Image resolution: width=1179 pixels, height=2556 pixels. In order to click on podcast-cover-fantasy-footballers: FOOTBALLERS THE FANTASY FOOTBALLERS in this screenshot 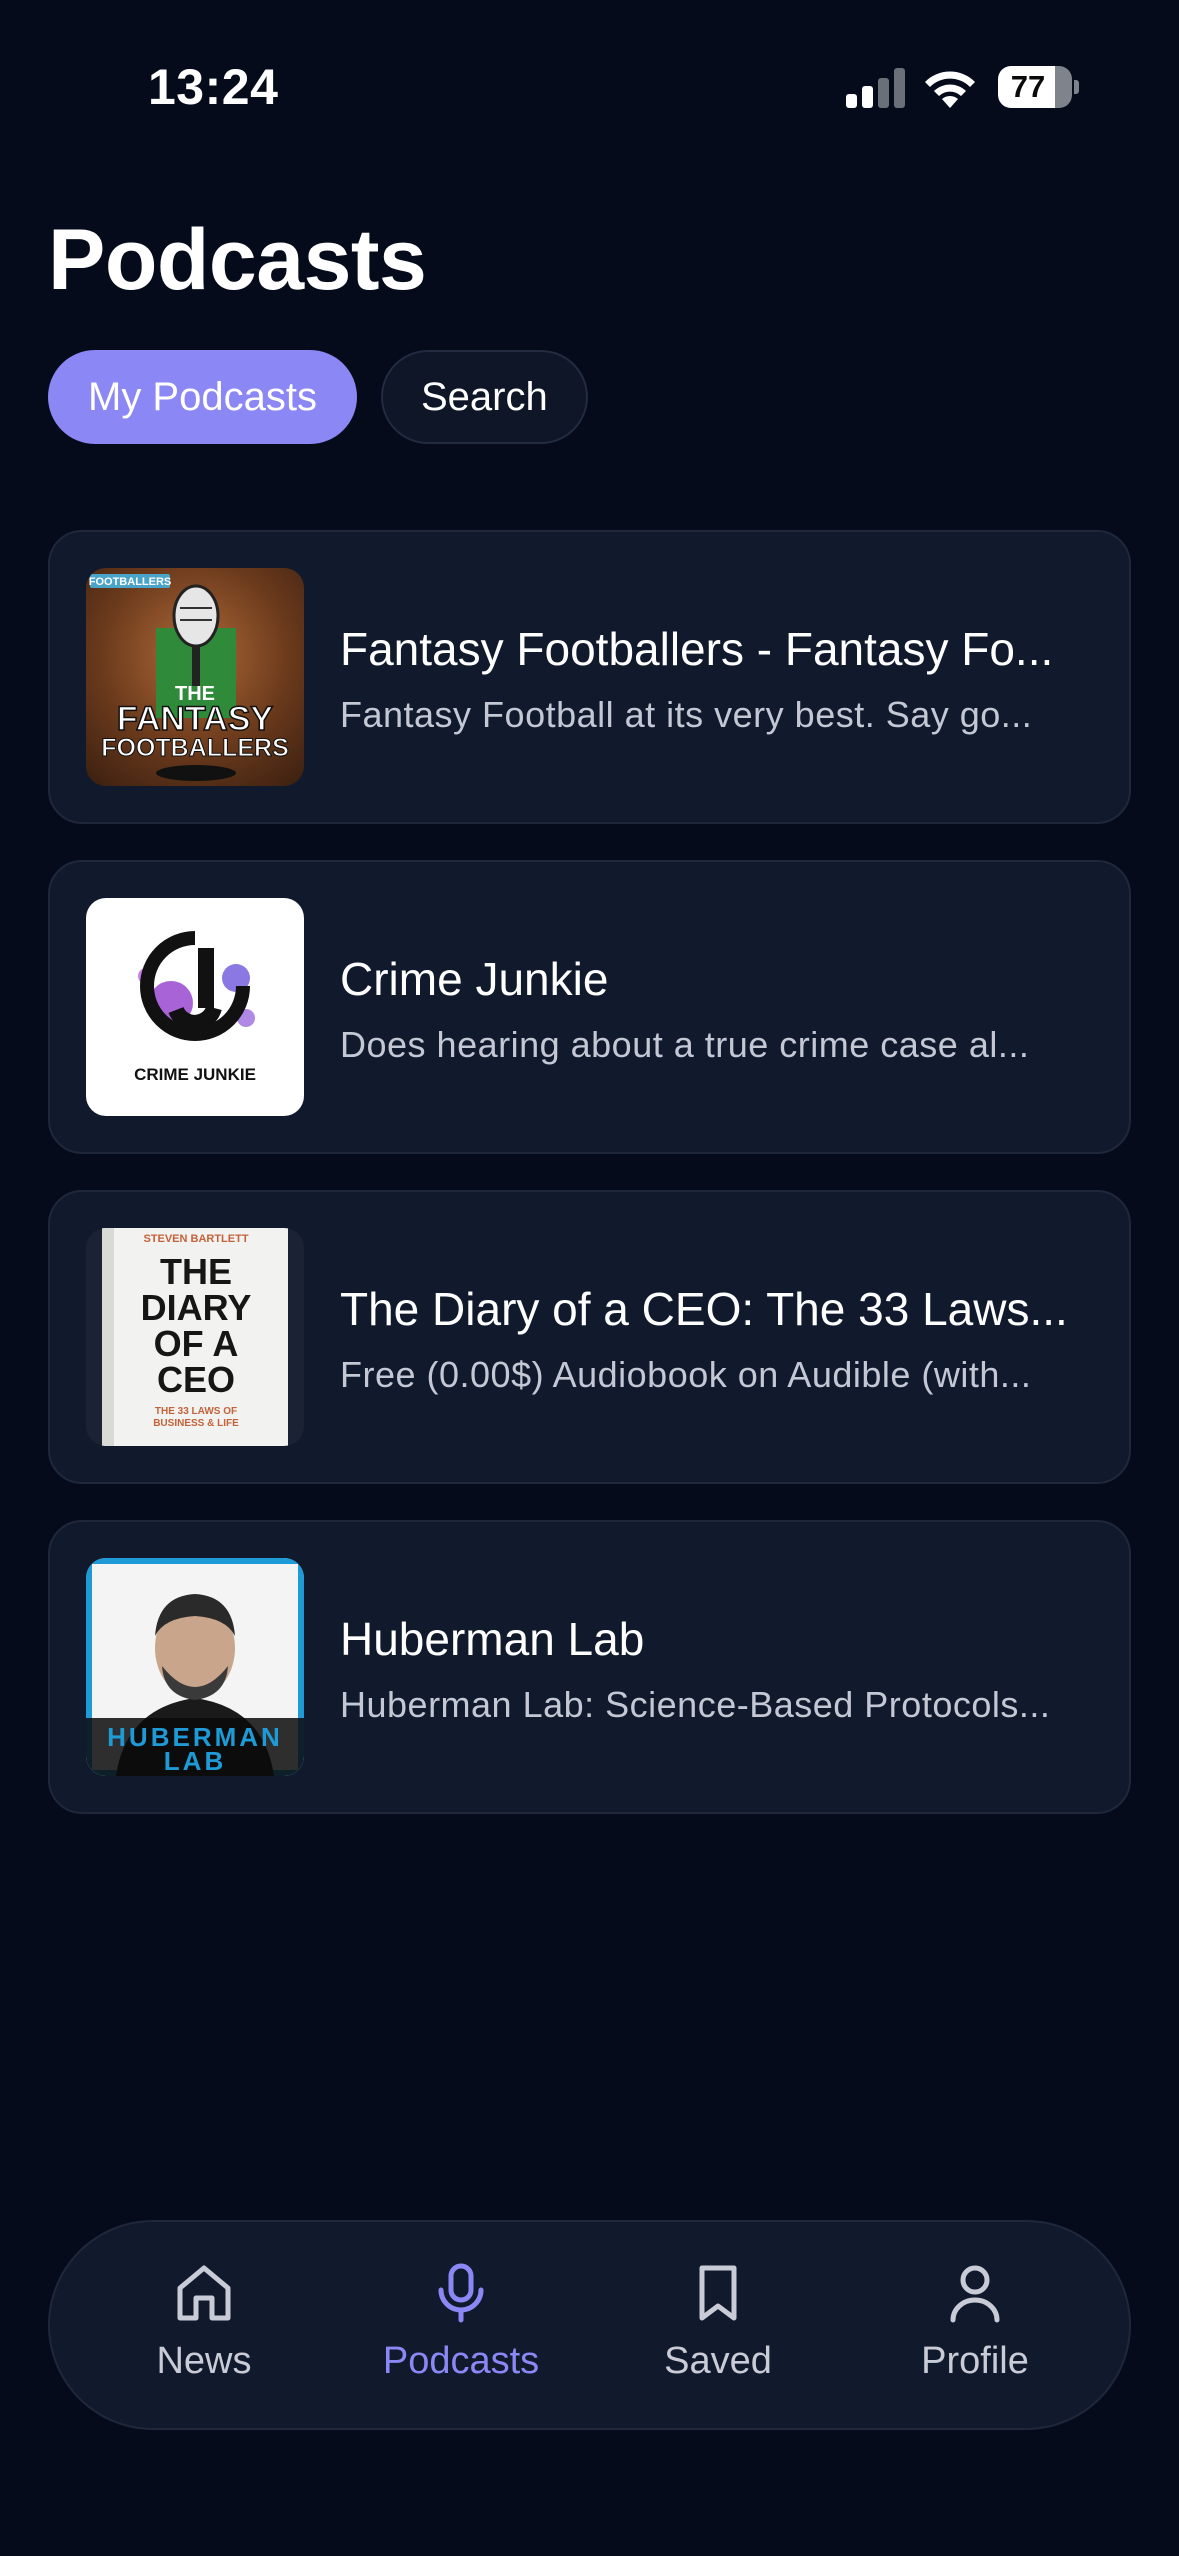, I will do `click(195, 677)`.